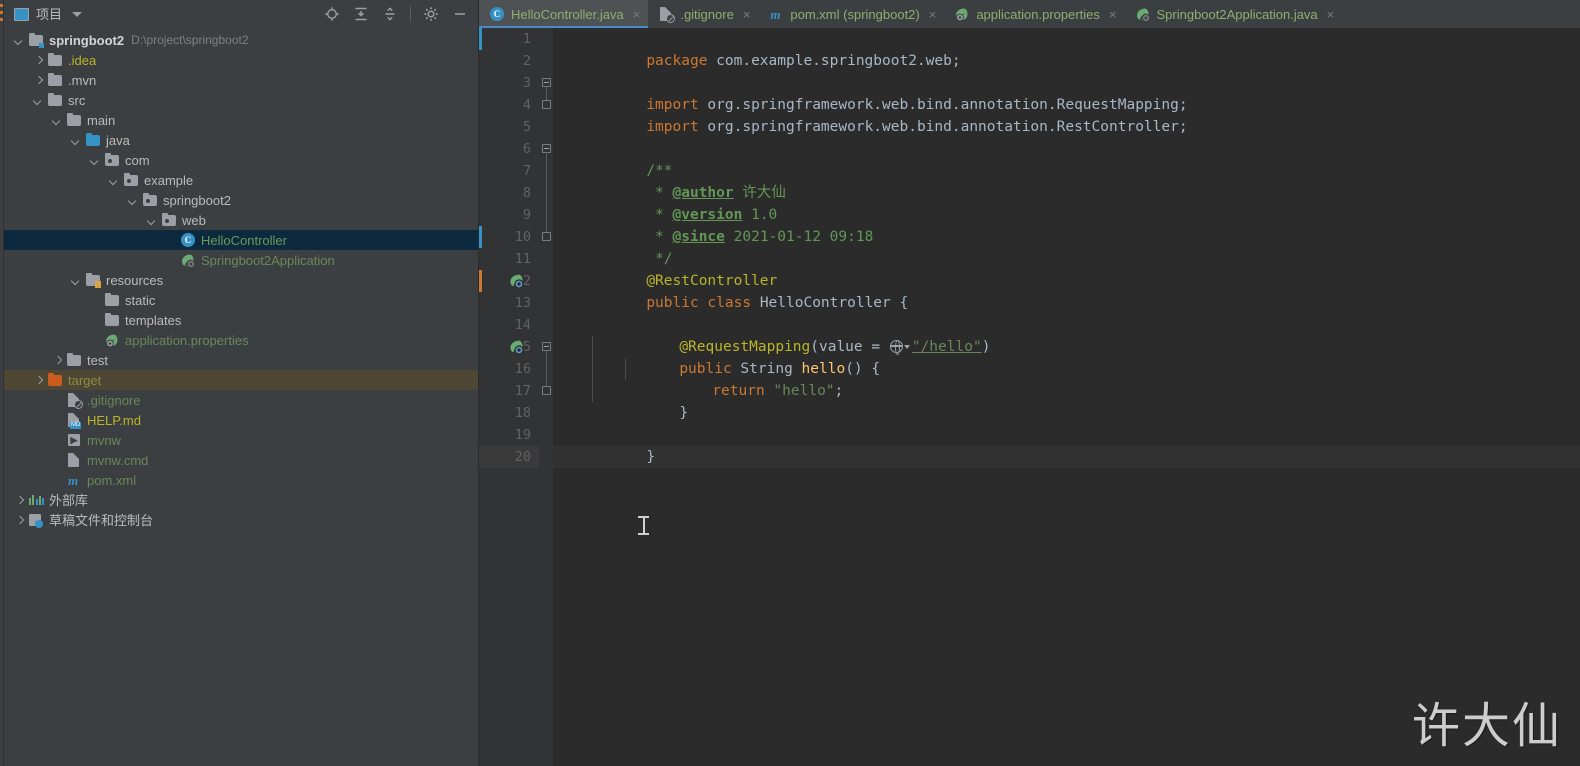  Describe the element at coordinates (896, 347) in the screenshot. I see `globe-icon` at that location.